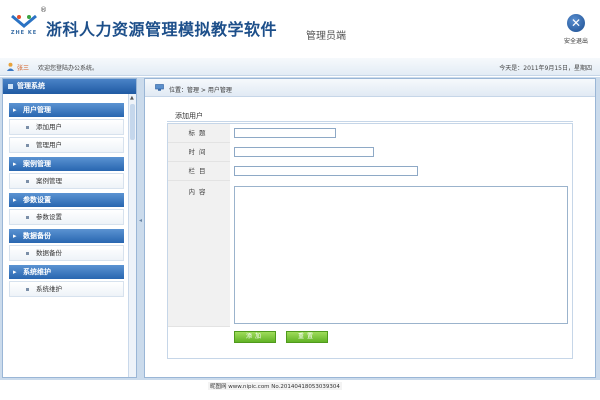  Describe the element at coordinates (576, 34) in the screenshot. I see `logout-button: ✕ 安全退出` at that location.